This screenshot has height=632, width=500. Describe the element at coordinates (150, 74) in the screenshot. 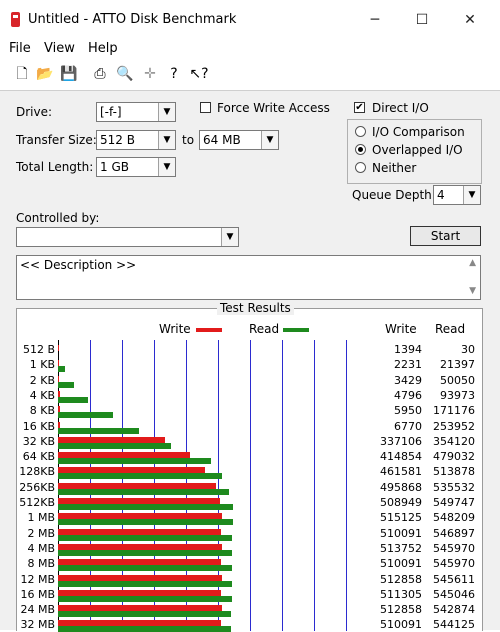

I see `move-icon: ✛` at that location.